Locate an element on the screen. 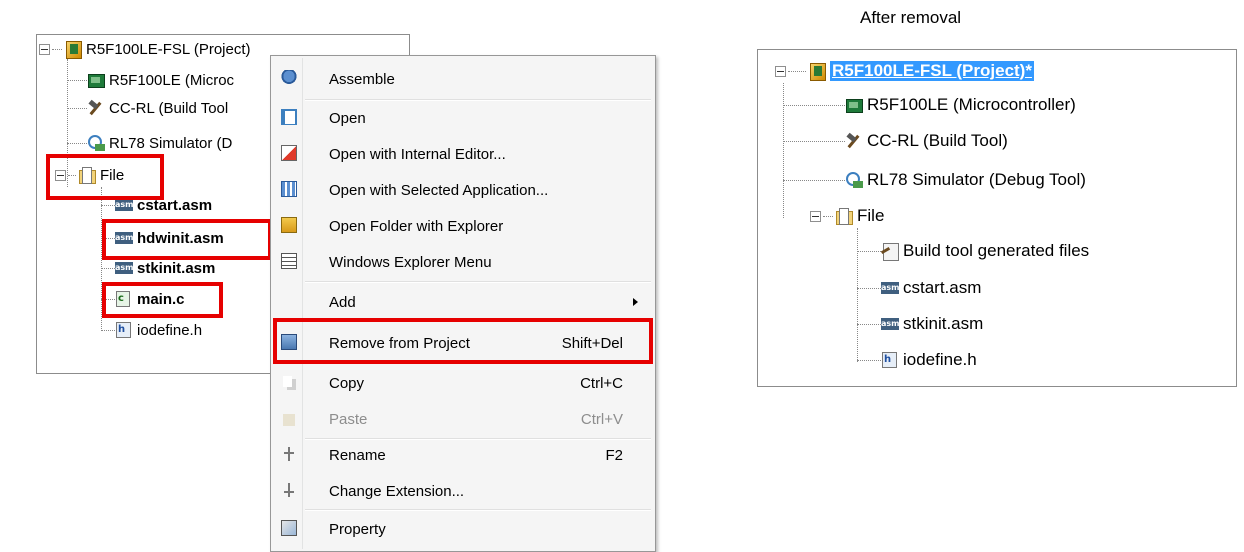  change-extension-icon is located at coordinates (289, 490).